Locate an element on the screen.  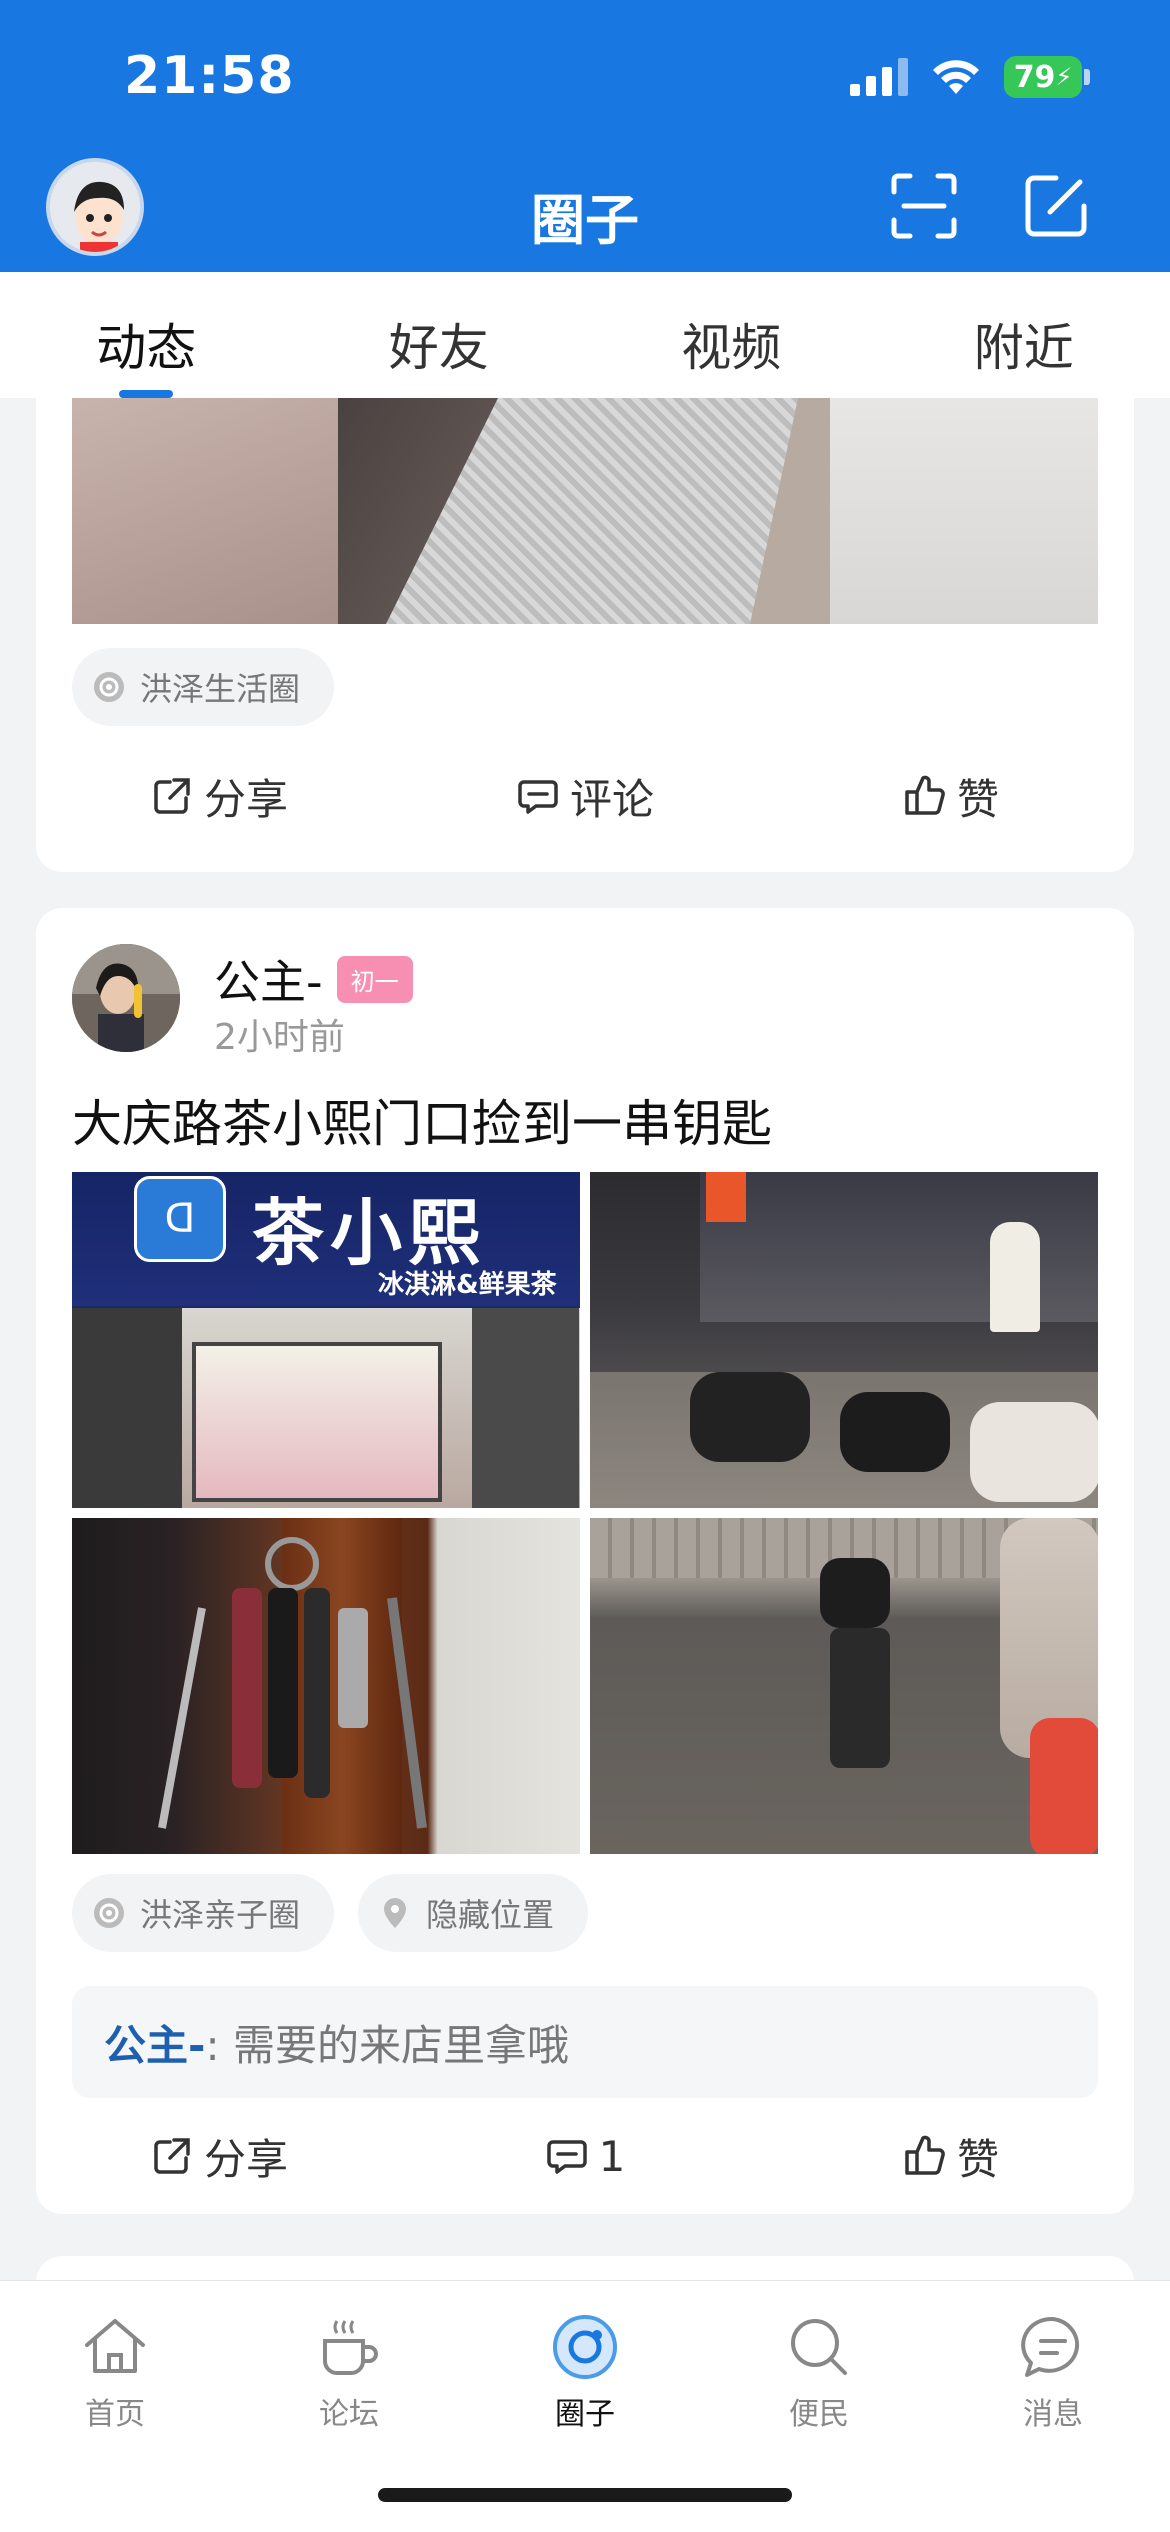
tabbar-item-forum: 论坛 is located at coordinates (349, 2372).